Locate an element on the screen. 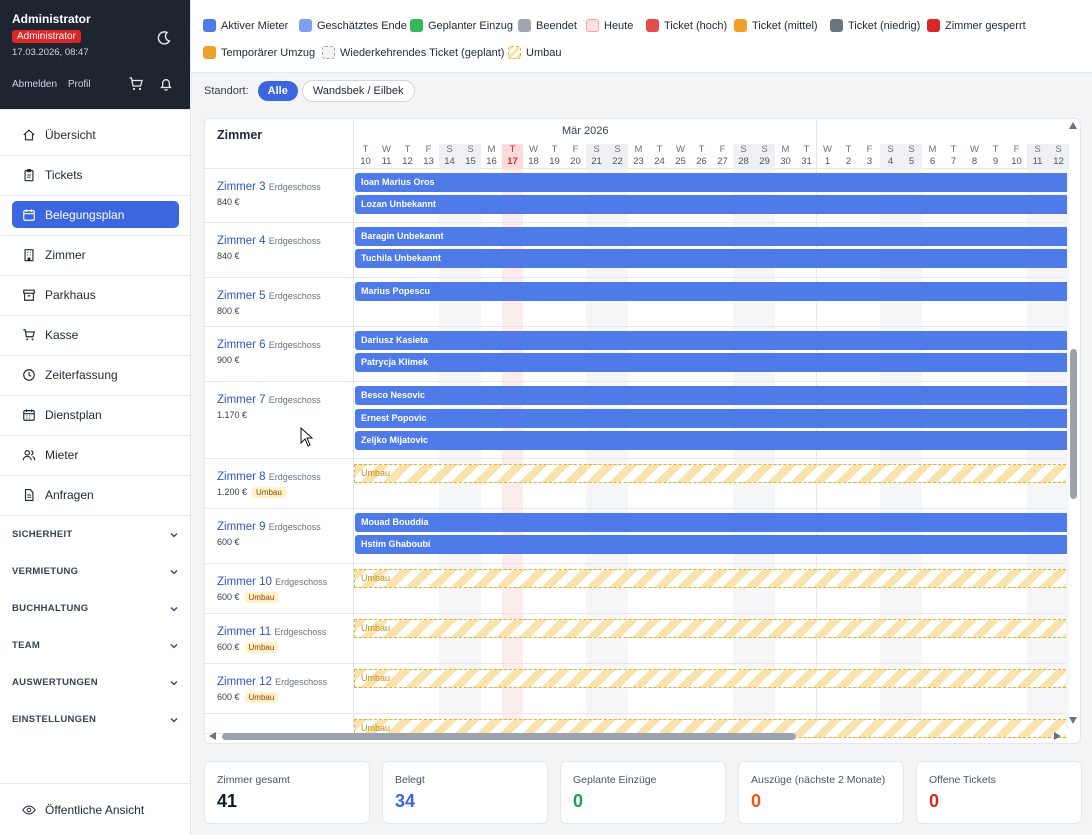 Image resolution: width=1092 pixels, height=835 pixels. day-header-cell: S4 is located at coordinates (890, 156).